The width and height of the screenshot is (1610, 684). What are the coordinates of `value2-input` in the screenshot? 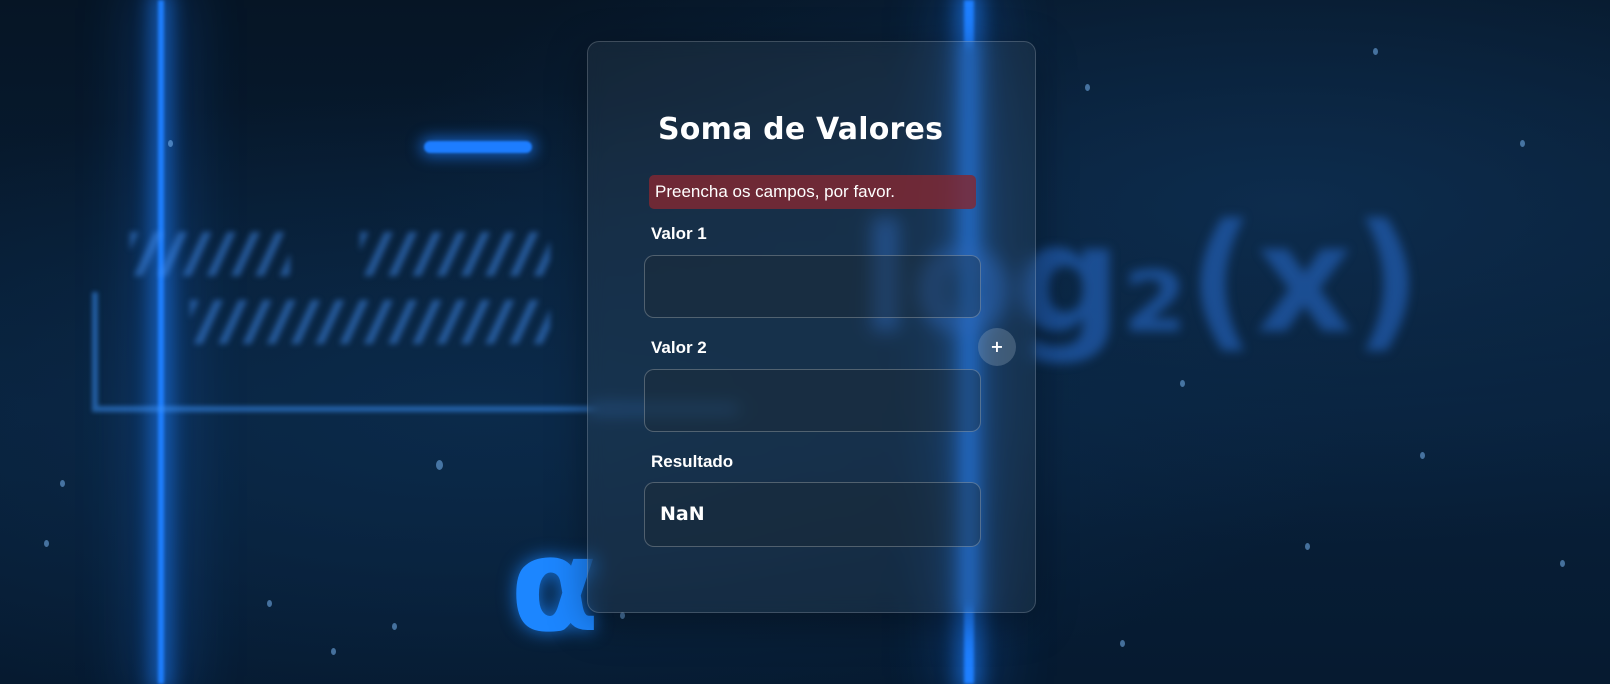 It's located at (812, 400).